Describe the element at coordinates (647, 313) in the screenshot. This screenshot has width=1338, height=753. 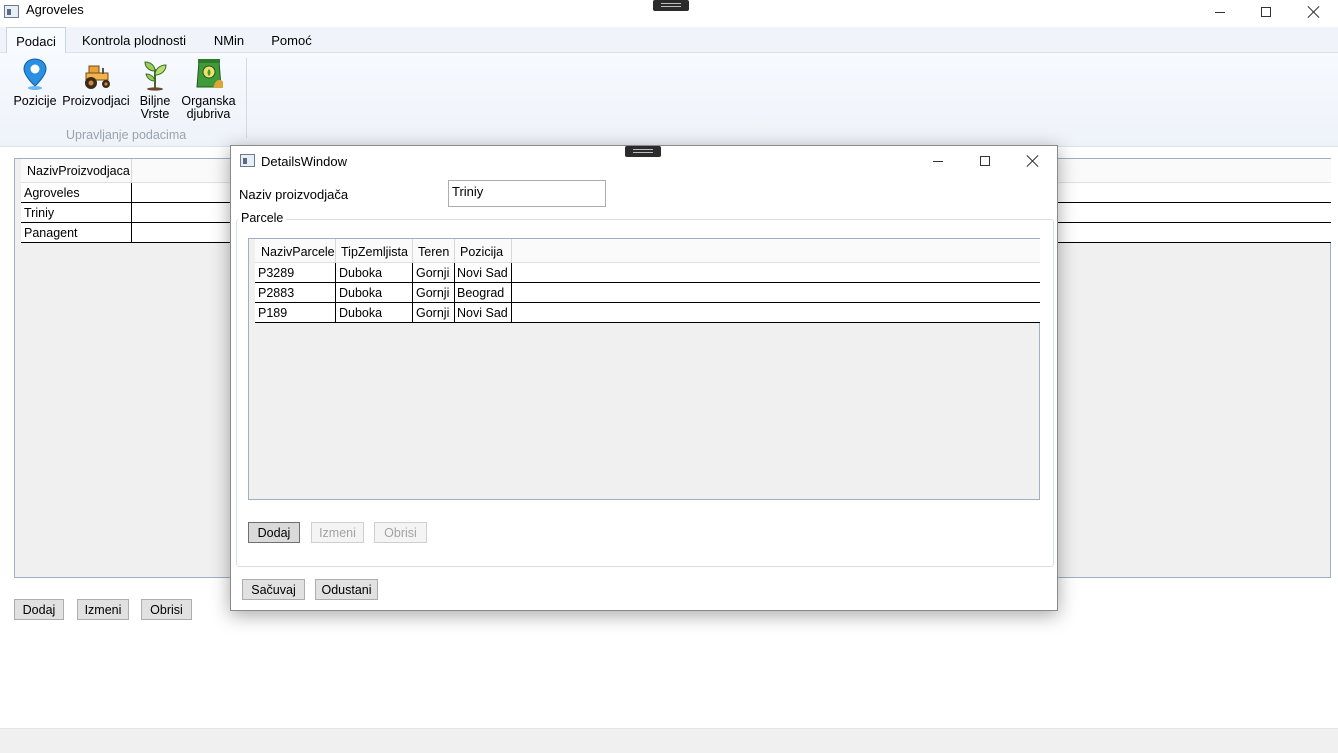
I see `table-row: P189 Duboka Gornji Novi Sad` at that location.